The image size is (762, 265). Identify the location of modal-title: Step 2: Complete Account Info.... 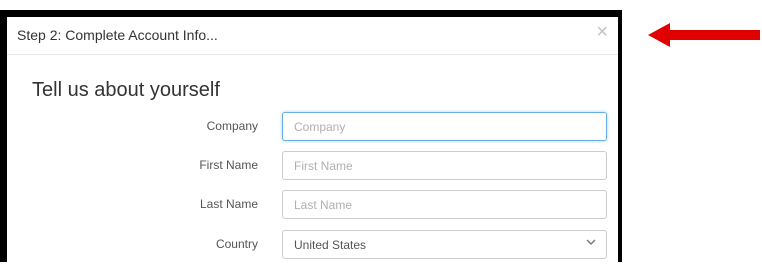
(117, 35).